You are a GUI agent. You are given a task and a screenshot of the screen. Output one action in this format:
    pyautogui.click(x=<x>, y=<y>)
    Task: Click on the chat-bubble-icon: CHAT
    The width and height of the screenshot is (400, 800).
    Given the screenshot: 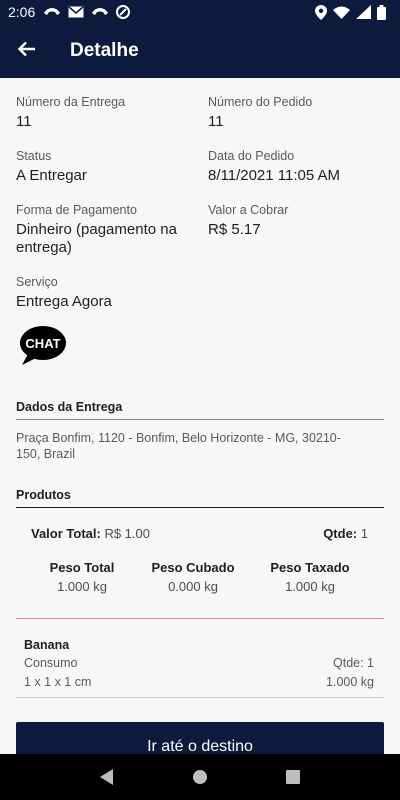 What is the action you would take?
    pyautogui.click(x=43, y=345)
    